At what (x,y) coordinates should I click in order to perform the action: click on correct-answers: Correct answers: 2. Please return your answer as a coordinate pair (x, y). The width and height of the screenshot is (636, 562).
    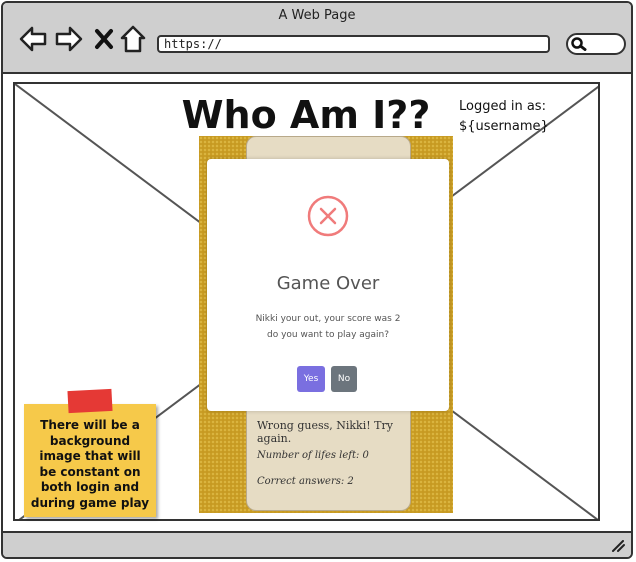
    Looking at the image, I should click on (305, 481).